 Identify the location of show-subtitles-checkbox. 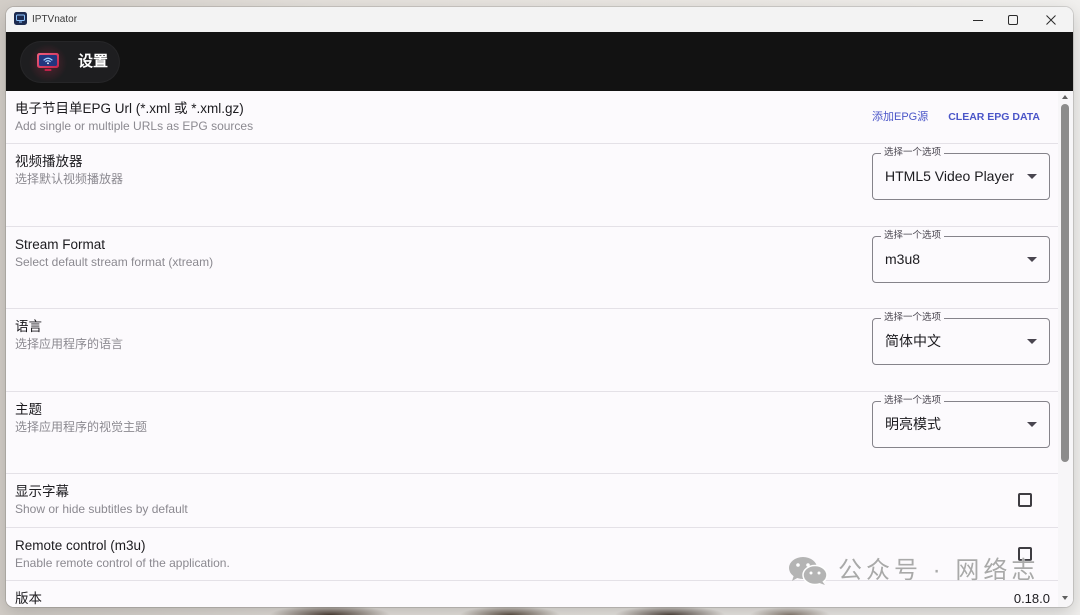
(1025, 500).